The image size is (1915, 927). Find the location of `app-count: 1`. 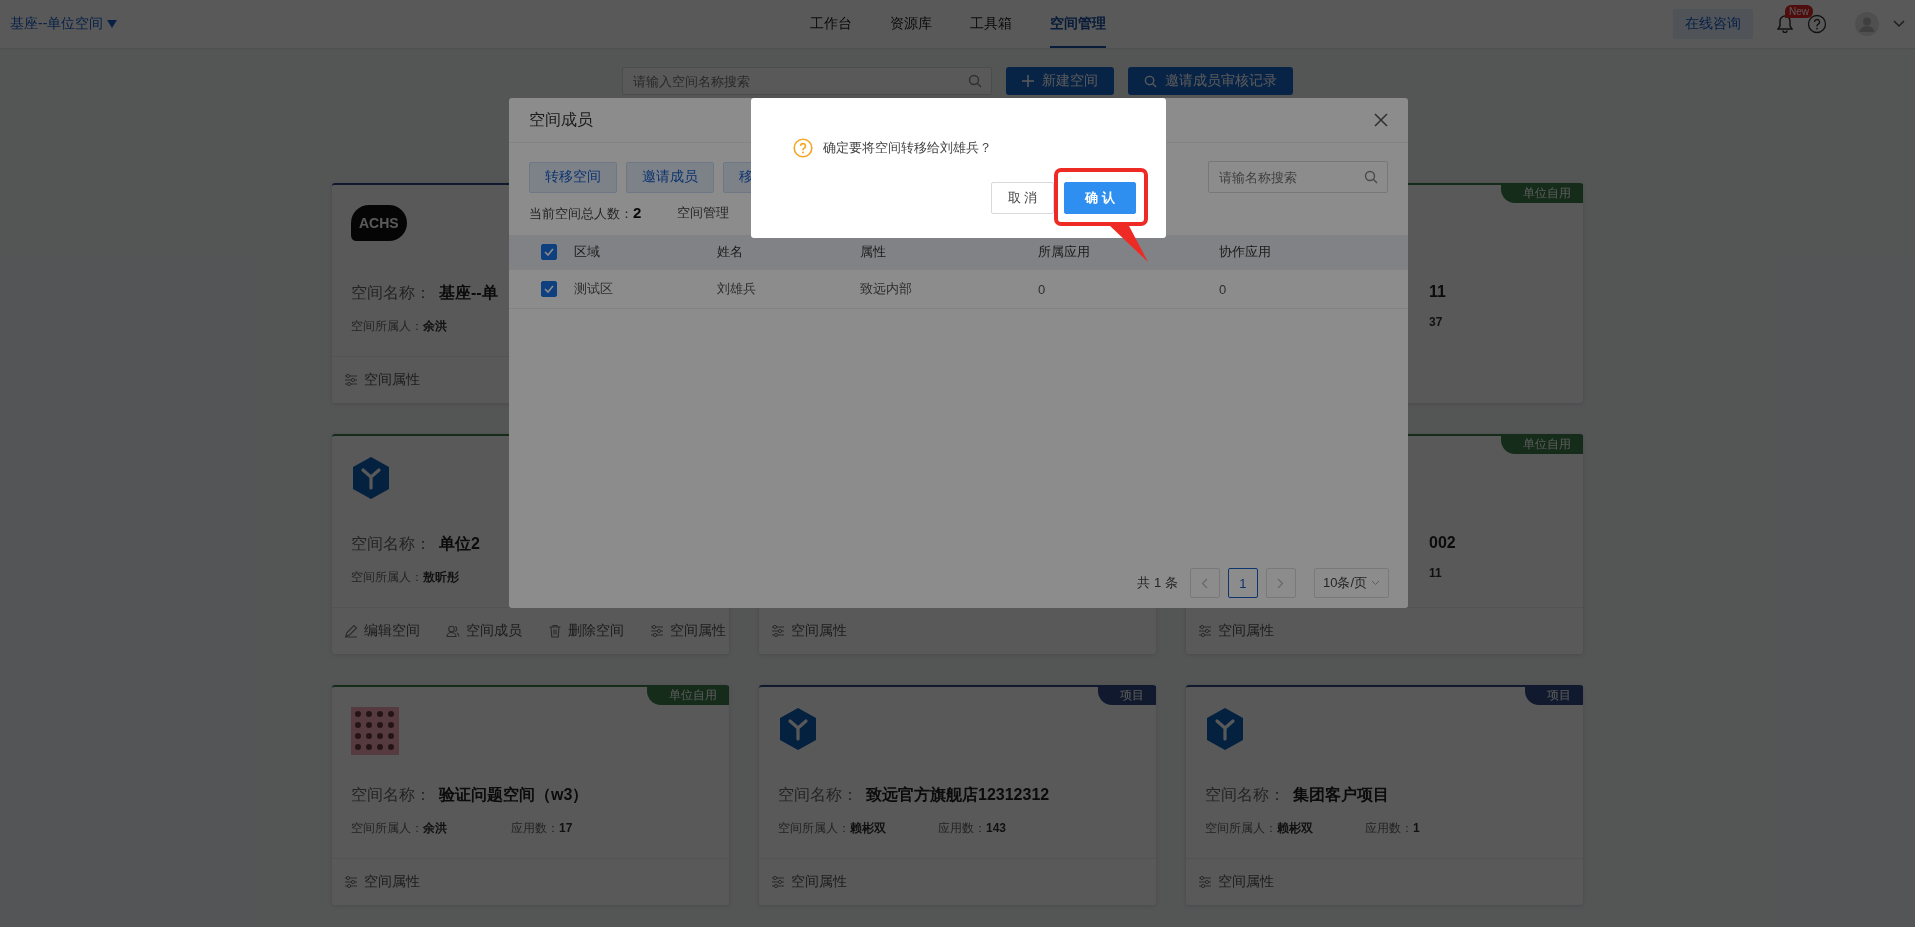

app-count: 1 is located at coordinates (1416, 828).